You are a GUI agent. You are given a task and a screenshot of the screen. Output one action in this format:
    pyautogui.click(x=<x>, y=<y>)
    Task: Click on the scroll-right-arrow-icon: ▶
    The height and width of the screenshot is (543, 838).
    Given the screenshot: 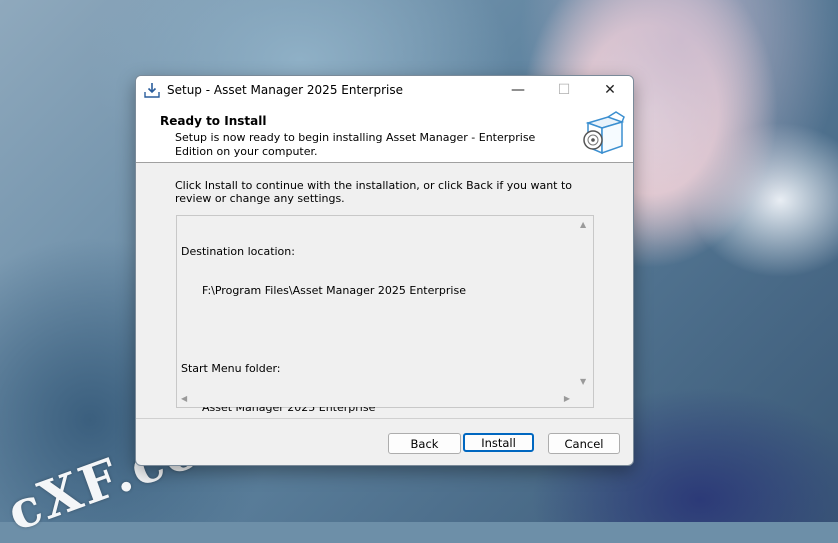 What is the action you would take?
    pyautogui.click(x=567, y=398)
    